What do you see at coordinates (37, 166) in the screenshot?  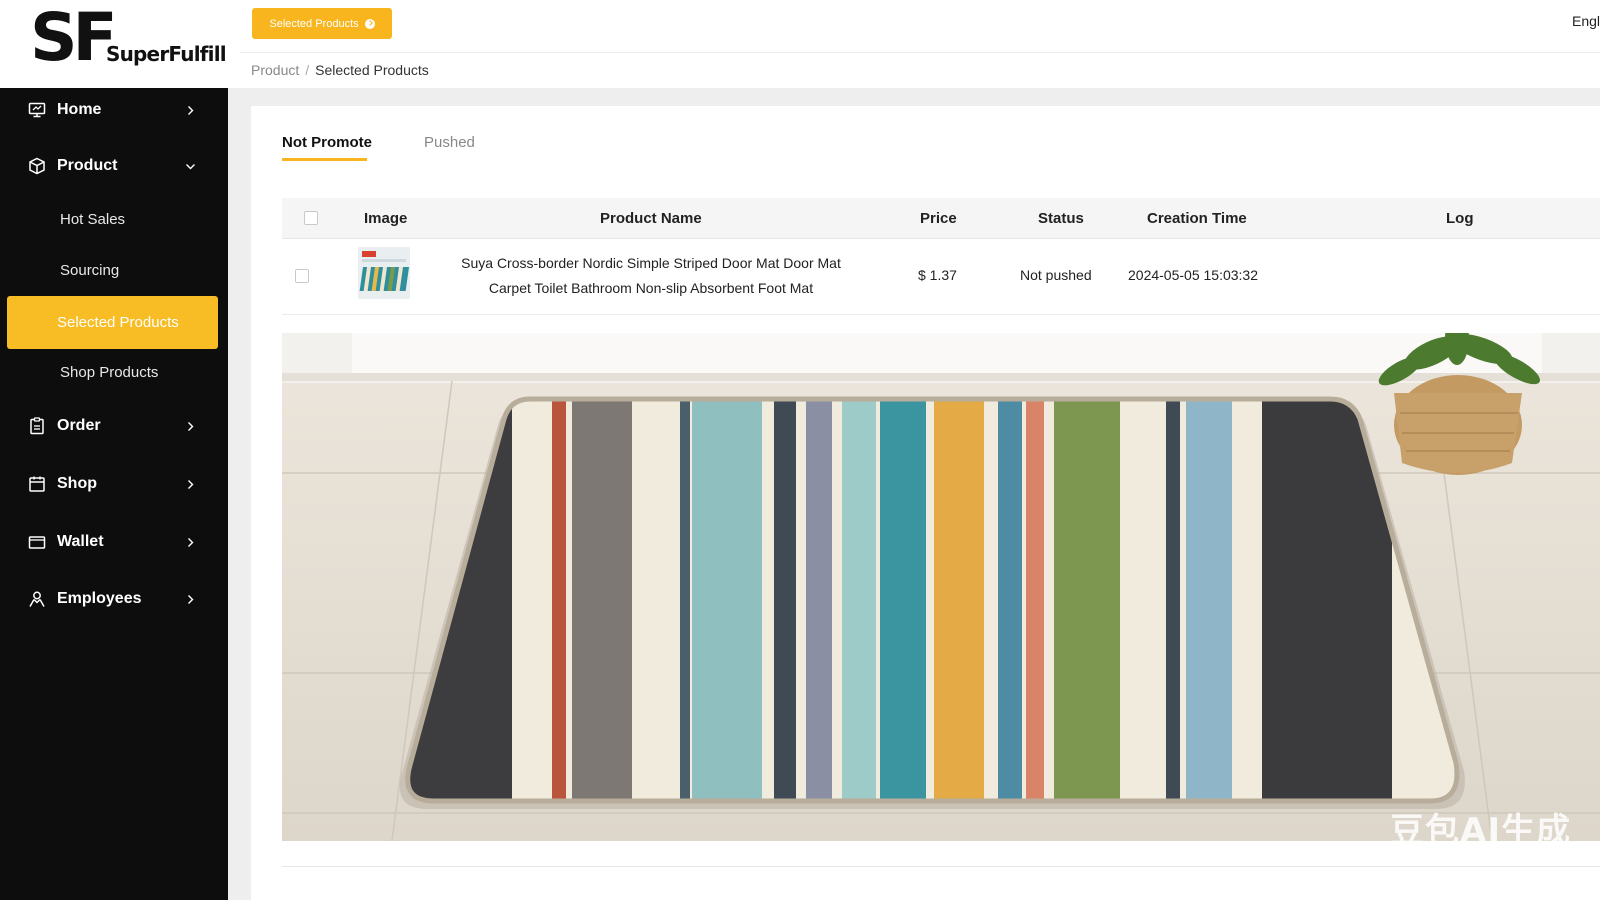 I see `box-icon` at bounding box center [37, 166].